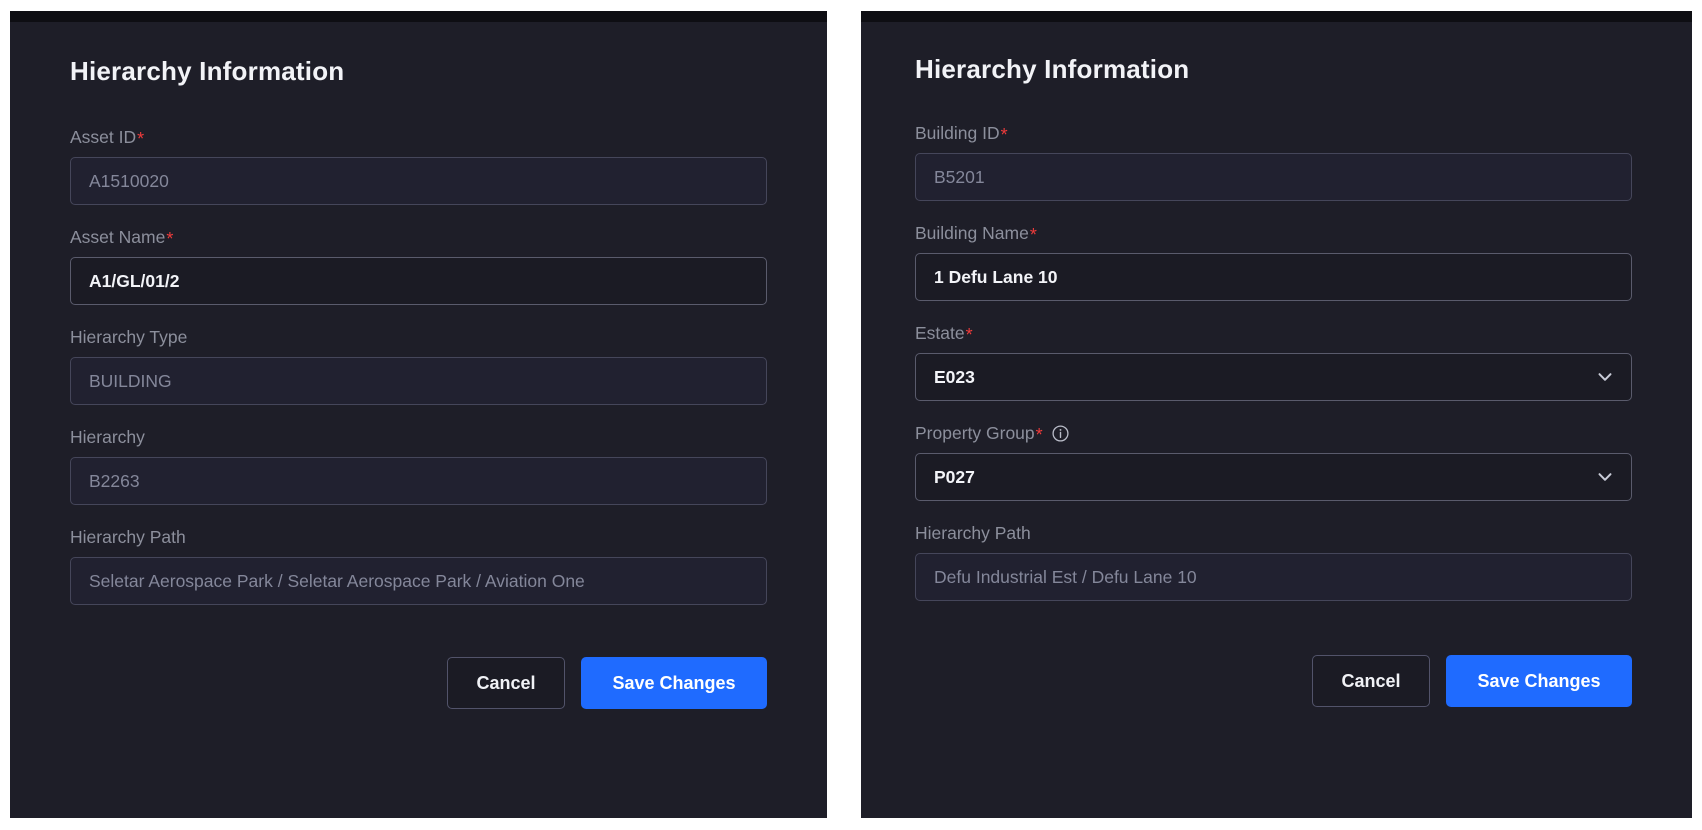 Image resolution: width=1702 pixels, height=830 pixels. Describe the element at coordinates (418, 281) in the screenshot. I see `asset-name-input: A1/GL/01/2` at that location.